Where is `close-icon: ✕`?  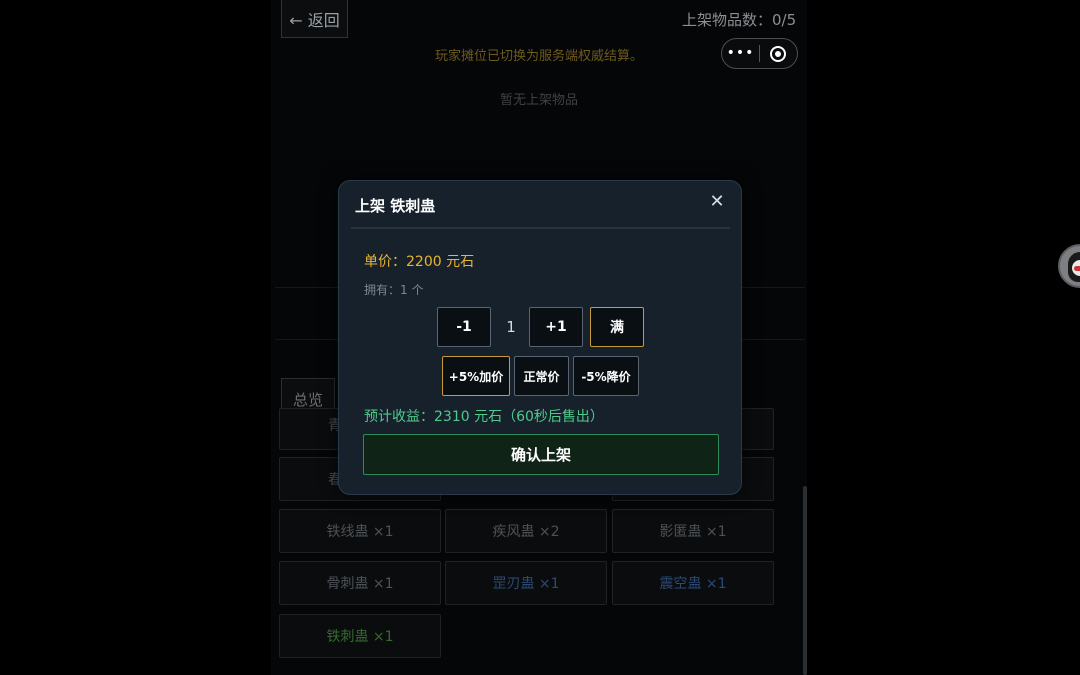 close-icon: ✕ is located at coordinates (717, 202).